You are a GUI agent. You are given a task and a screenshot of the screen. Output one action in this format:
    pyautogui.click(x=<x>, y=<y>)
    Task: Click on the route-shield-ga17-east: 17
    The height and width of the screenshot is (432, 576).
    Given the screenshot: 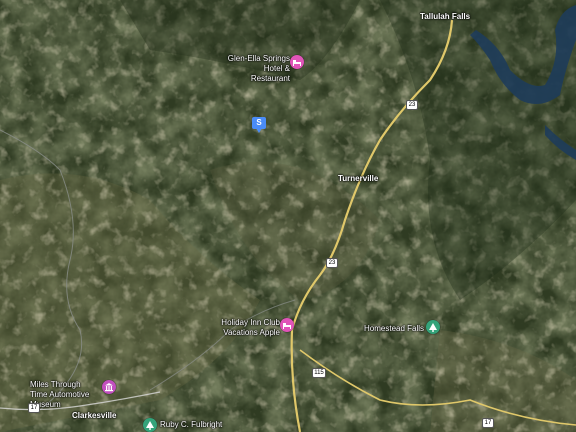 What is the action you would take?
    pyautogui.click(x=488, y=423)
    